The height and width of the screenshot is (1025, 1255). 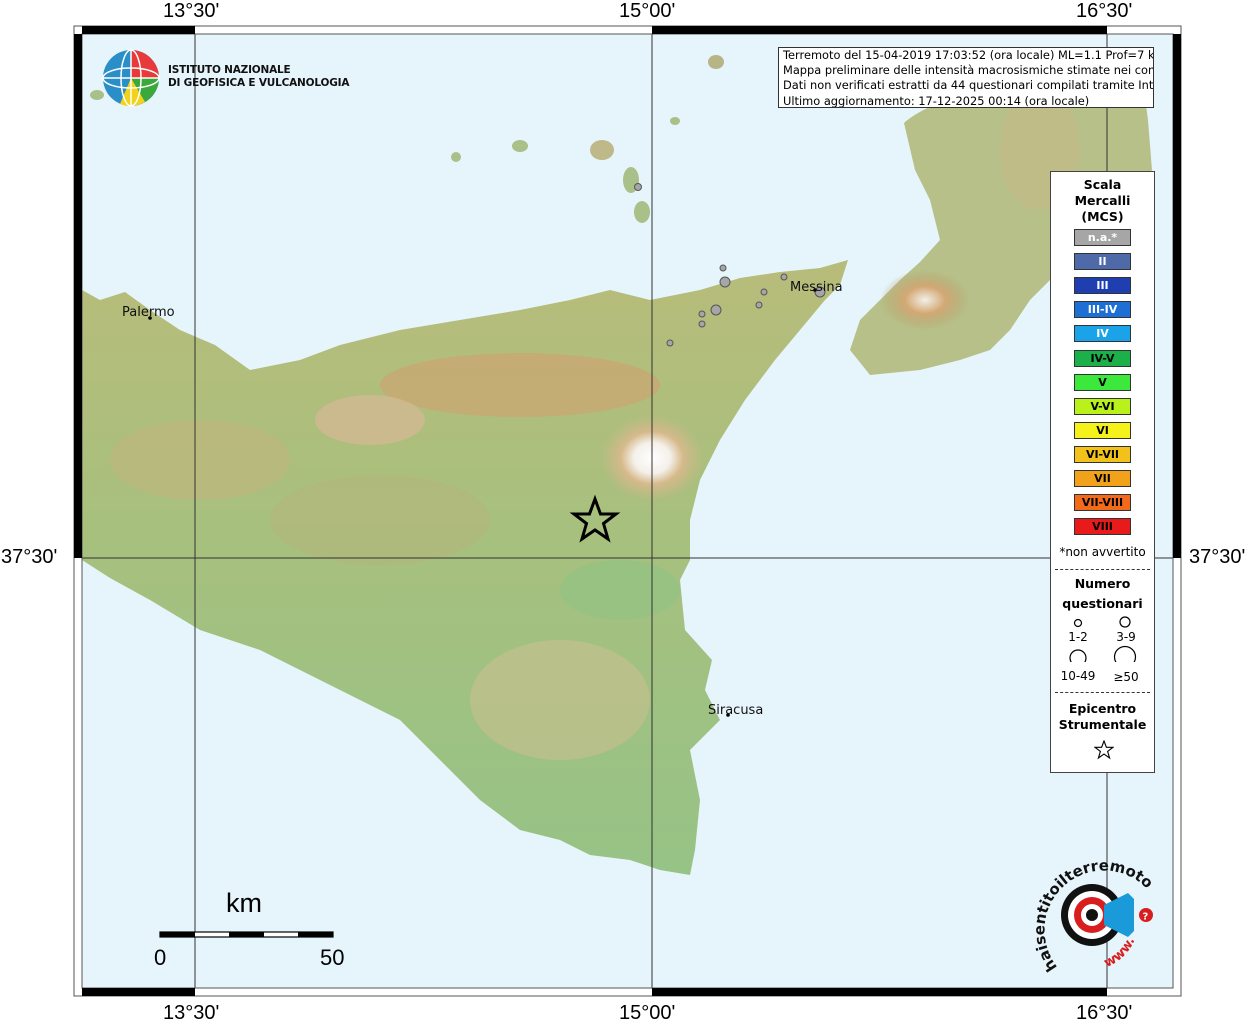 What do you see at coordinates (191, 1013) in the screenshot?
I see `coord-bottom-left: 13°30'` at bounding box center [191, 1013].